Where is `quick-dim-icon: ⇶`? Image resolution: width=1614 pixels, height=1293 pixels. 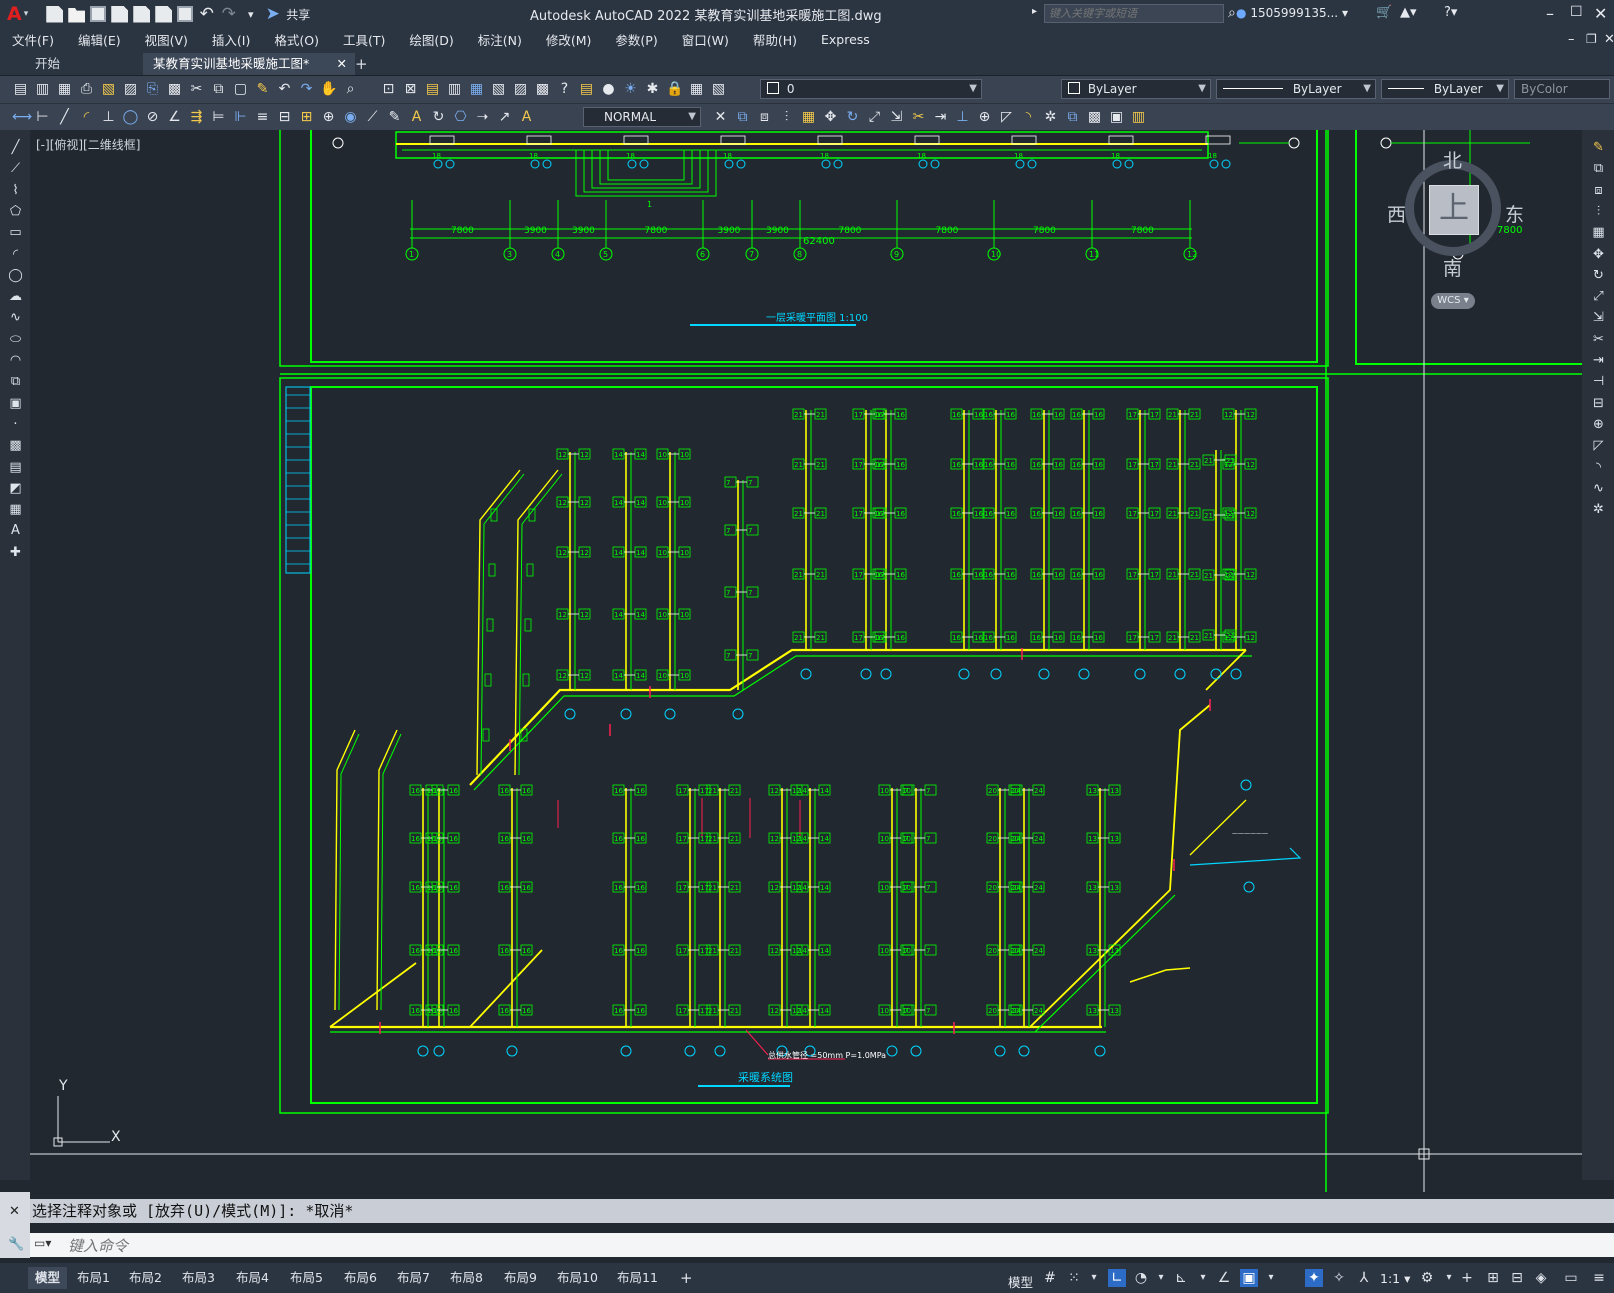 quick-dim-icon: ⇶ is located at coordinates (196, 117).